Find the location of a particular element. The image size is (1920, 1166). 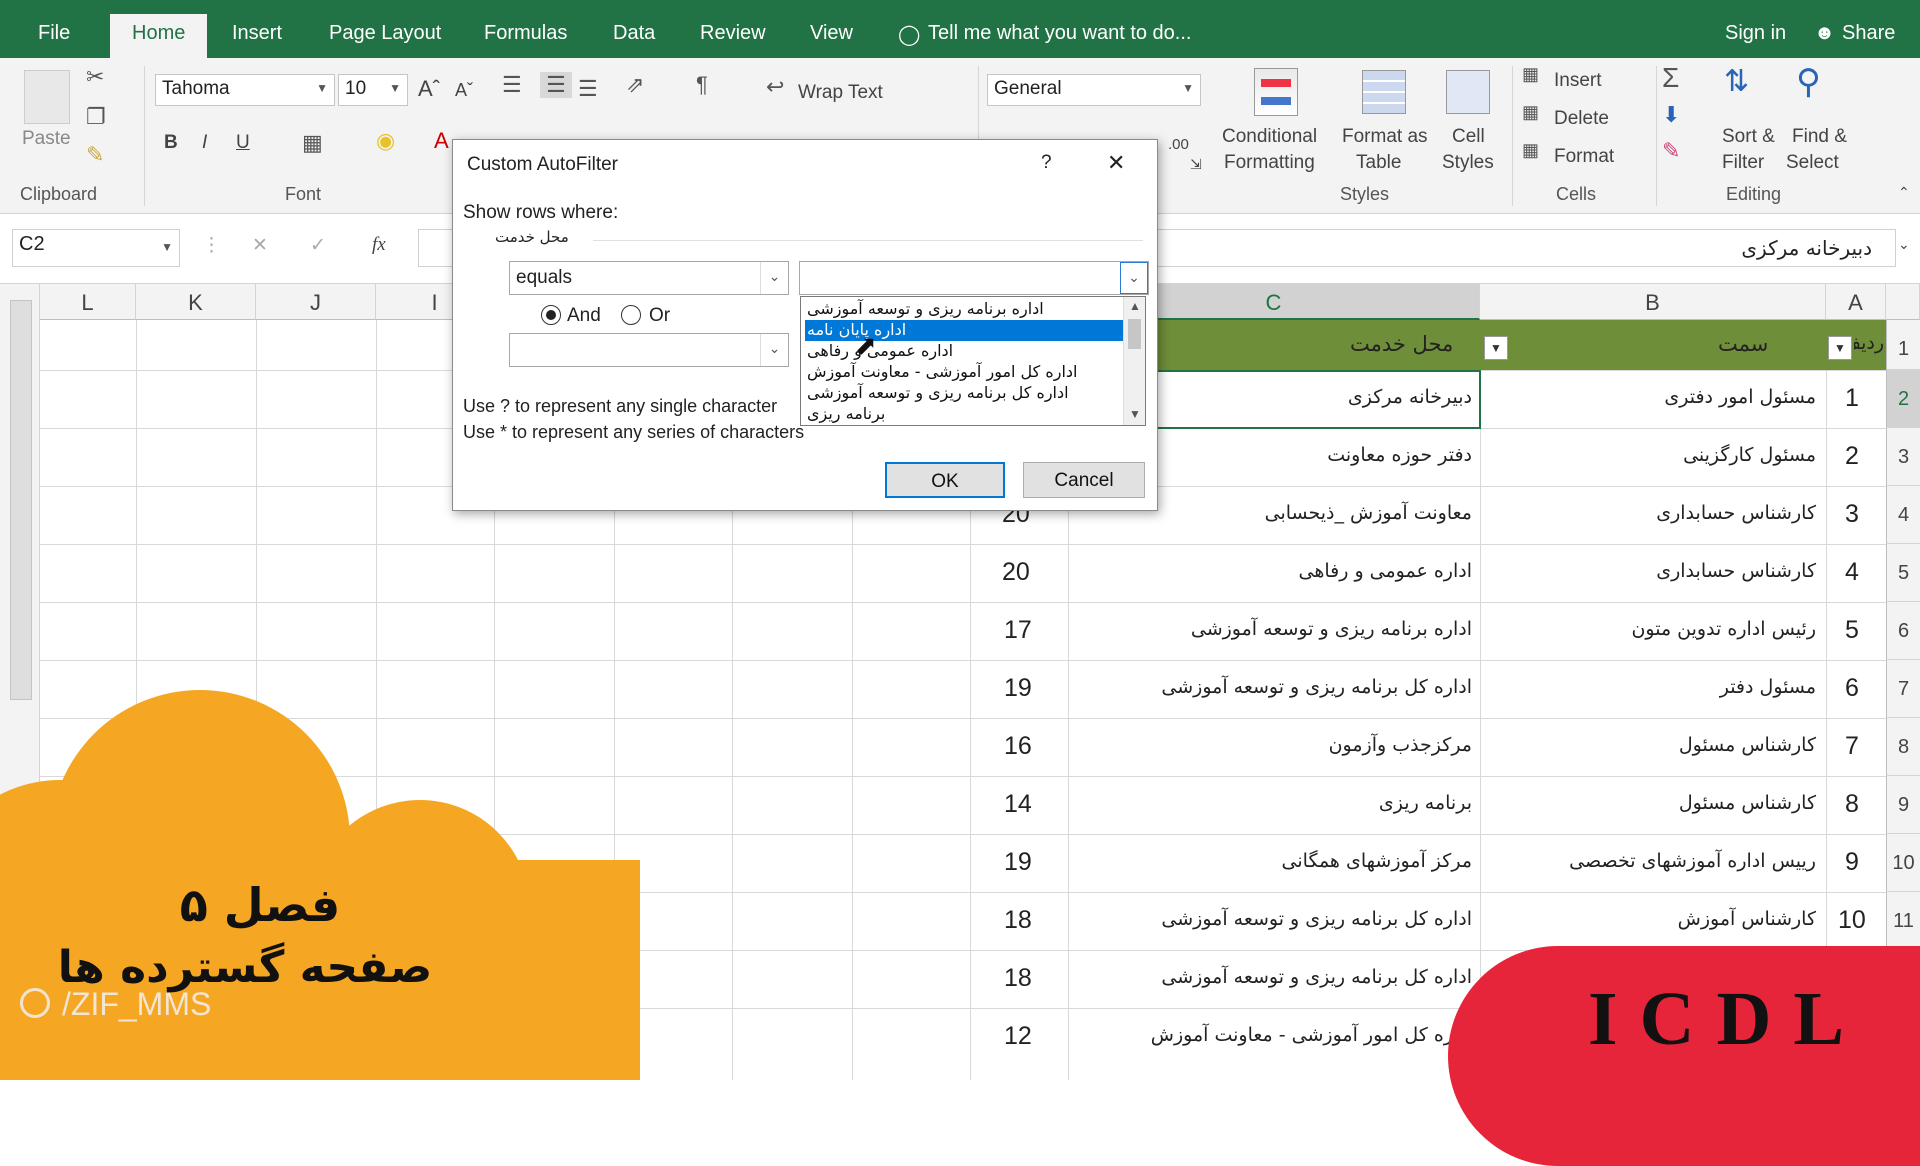

location-cell: اداره عمومی و رفاهی is located at coordinates (1386, 571).